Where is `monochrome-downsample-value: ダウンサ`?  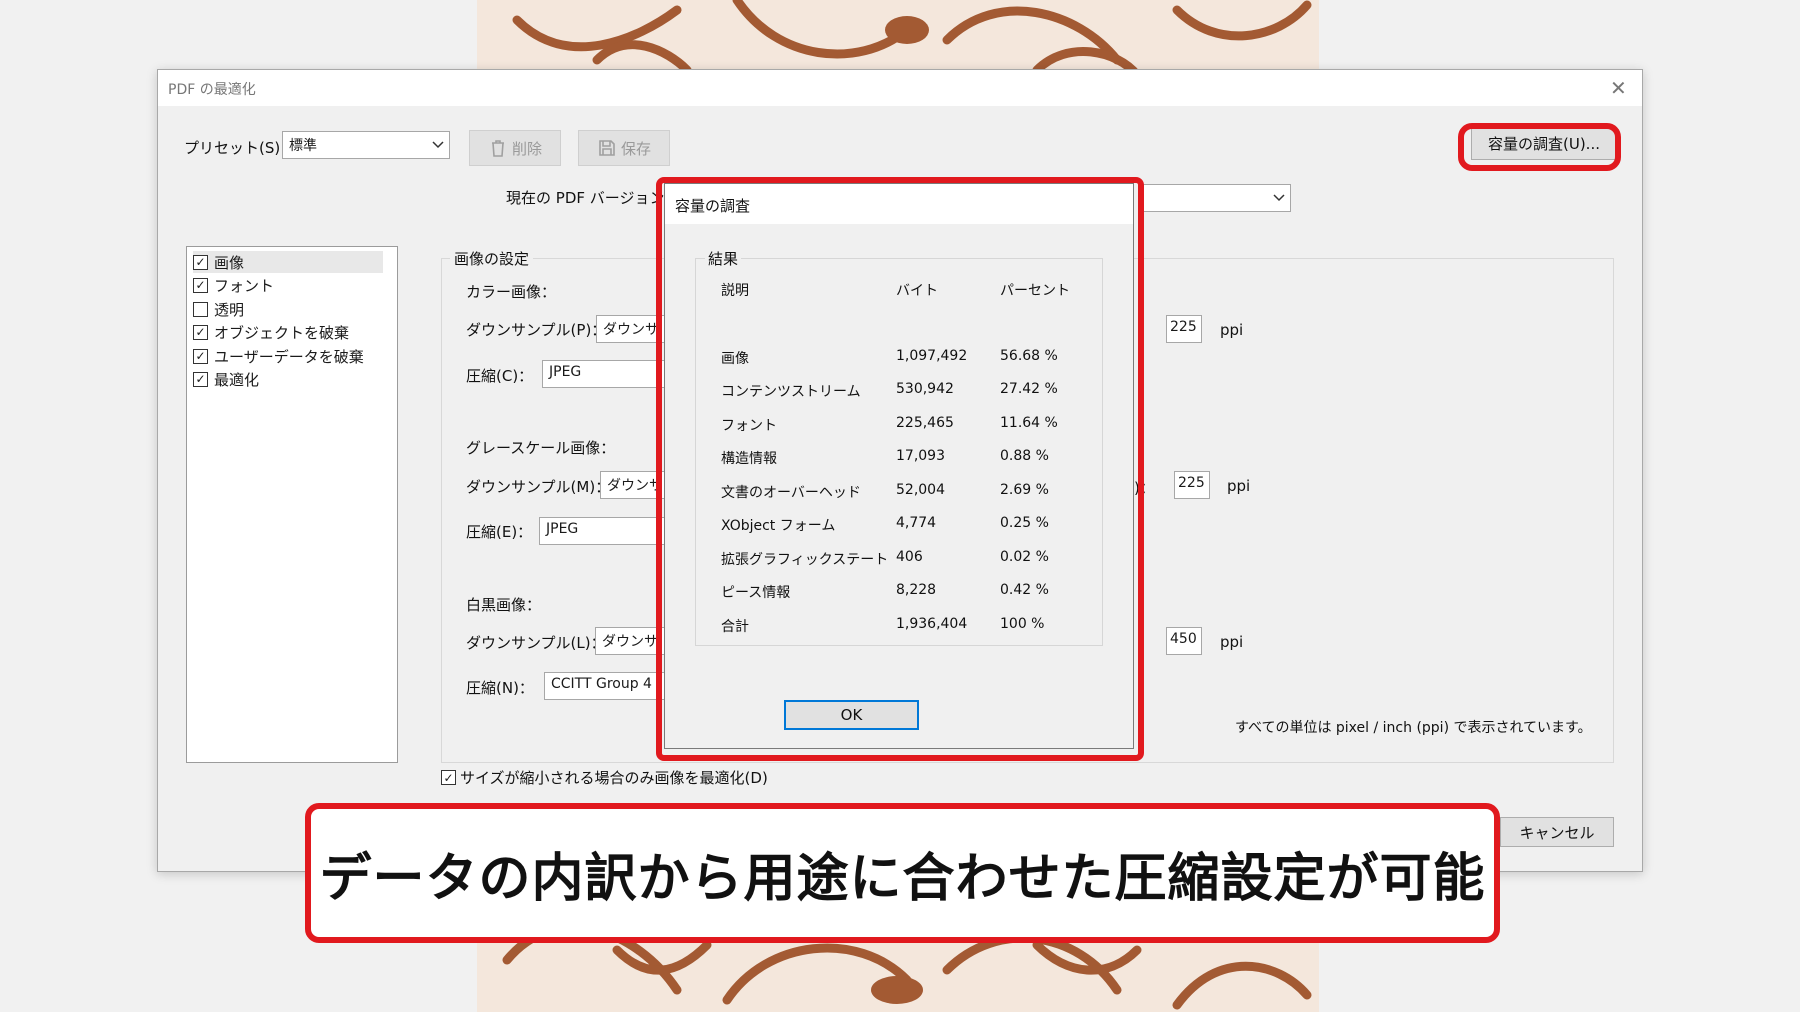
monochrome-downsample-value: ダウンサ is located at coordinates (630, 642).